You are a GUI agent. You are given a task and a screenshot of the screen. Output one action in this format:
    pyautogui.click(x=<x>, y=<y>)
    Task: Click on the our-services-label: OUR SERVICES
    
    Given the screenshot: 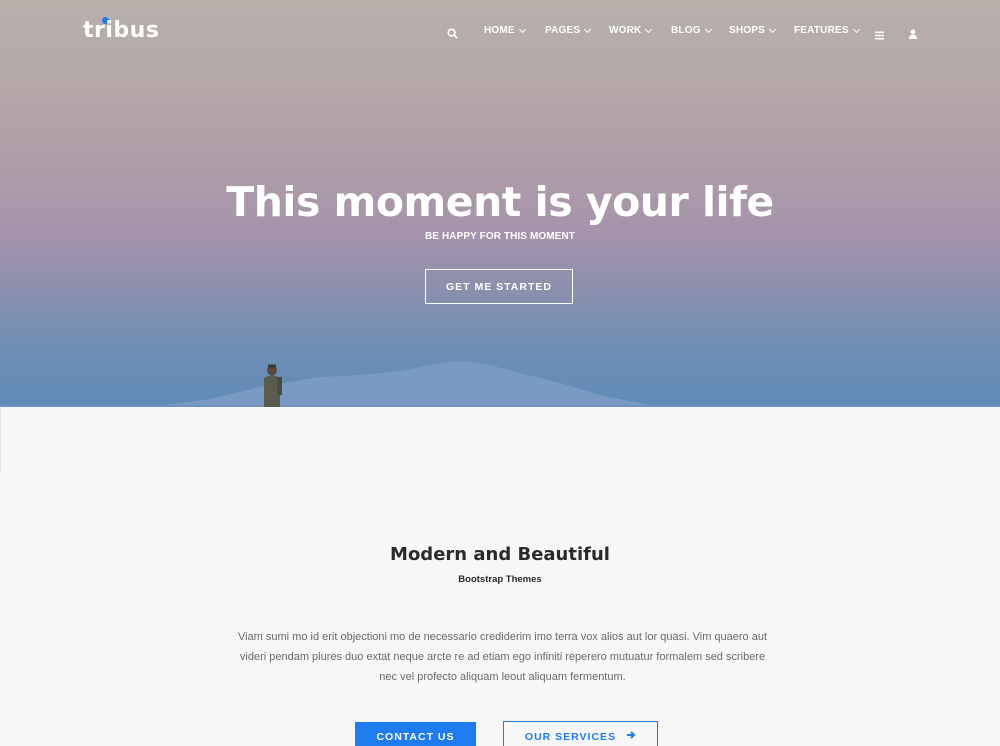 What is the action you would take?
    pyautogui.click(x=570, y=736)
    